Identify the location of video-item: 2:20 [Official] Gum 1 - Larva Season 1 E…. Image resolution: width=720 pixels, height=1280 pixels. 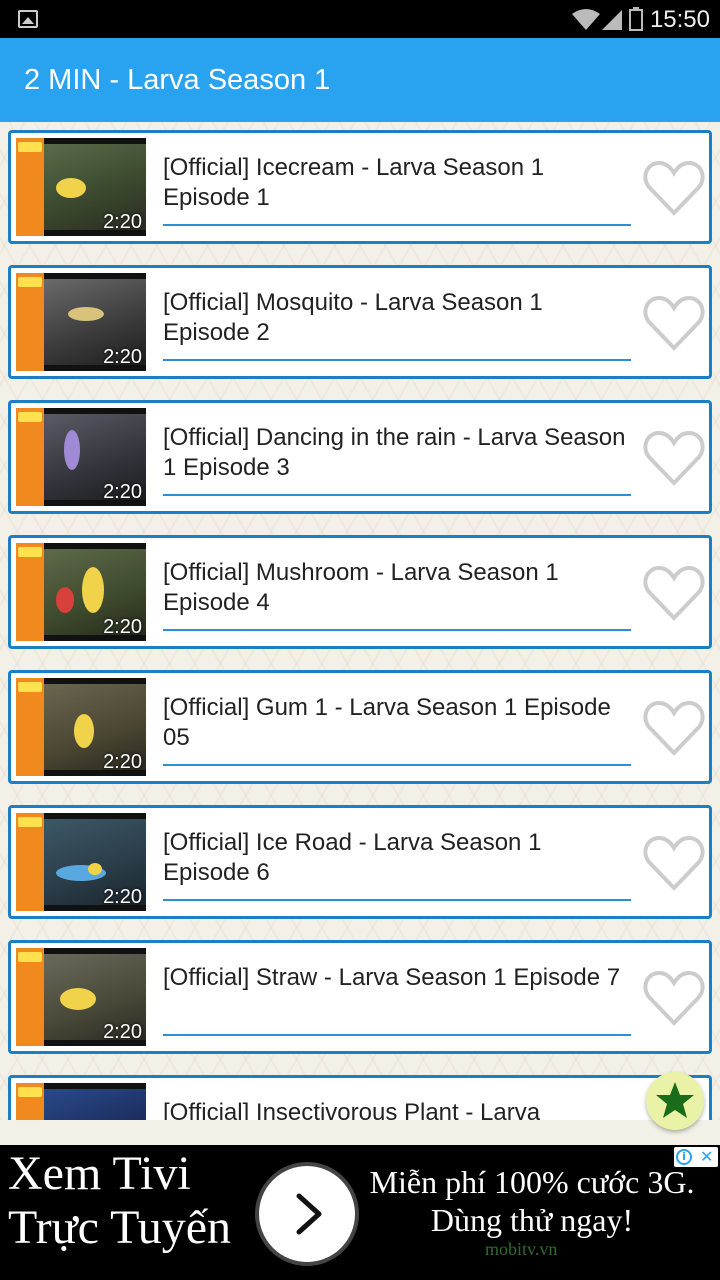
(360, 727).